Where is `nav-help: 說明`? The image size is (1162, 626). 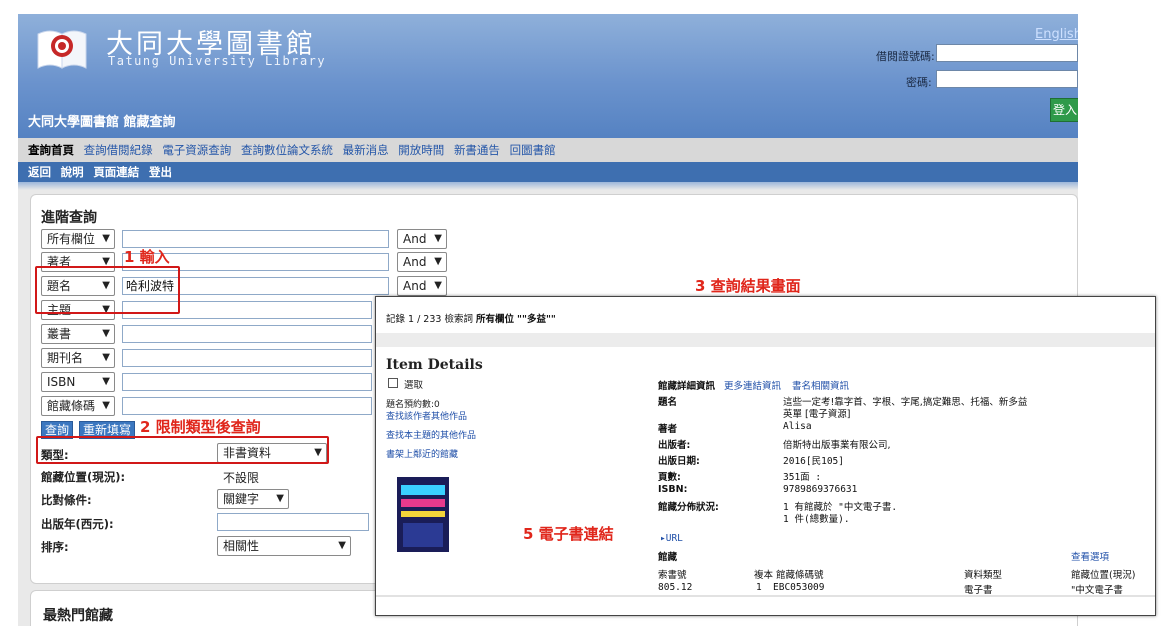
nav-help: 說明 is located at coordinates (72, 172).